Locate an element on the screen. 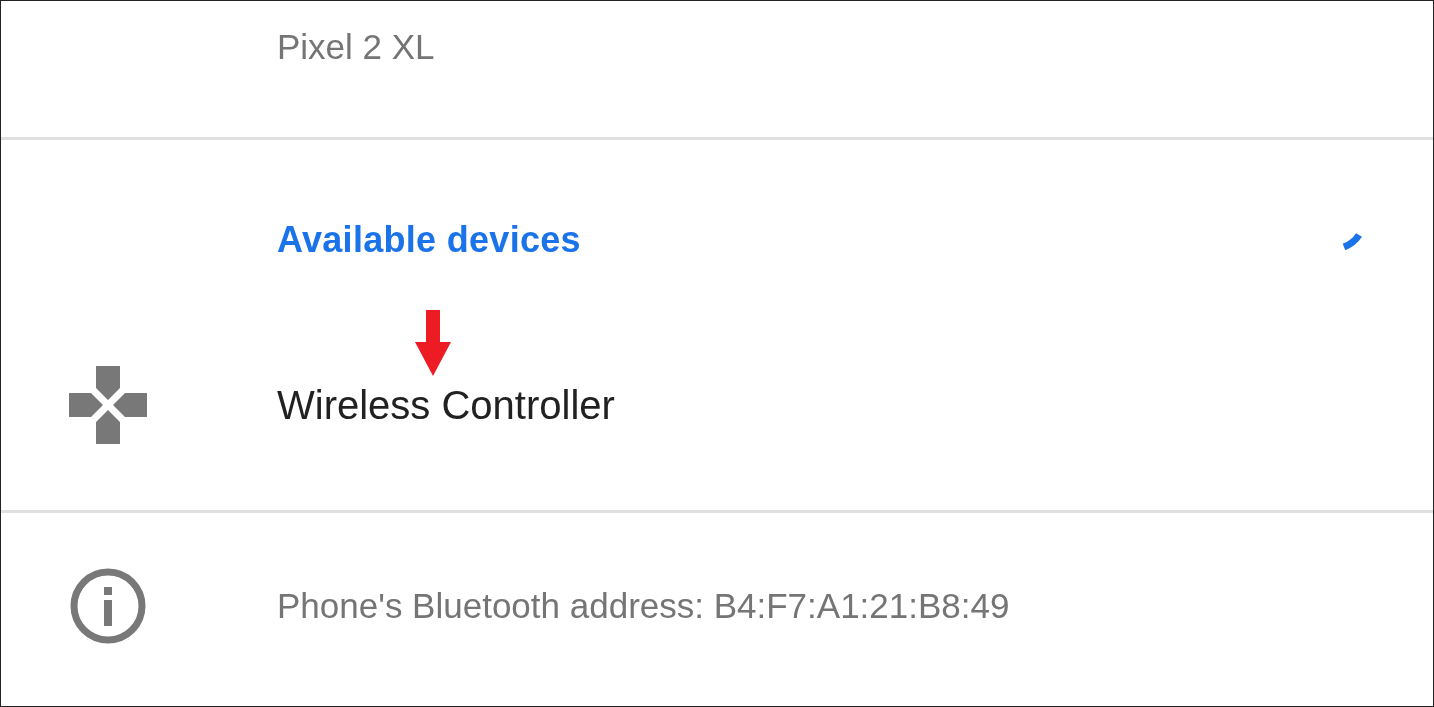  device-item: Wireless Controller is located at coordinates (717, 405).